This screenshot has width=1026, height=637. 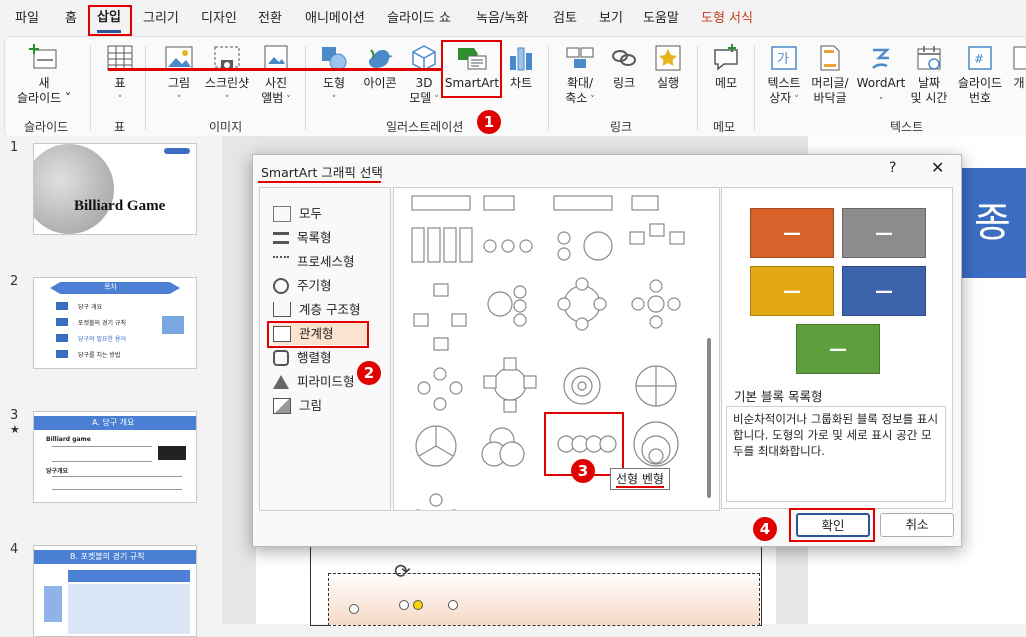 What do you see at coordinates (161, 19) in the screenshot?
I see `tab-draw: 그리기` at bounding box center [161, 19].